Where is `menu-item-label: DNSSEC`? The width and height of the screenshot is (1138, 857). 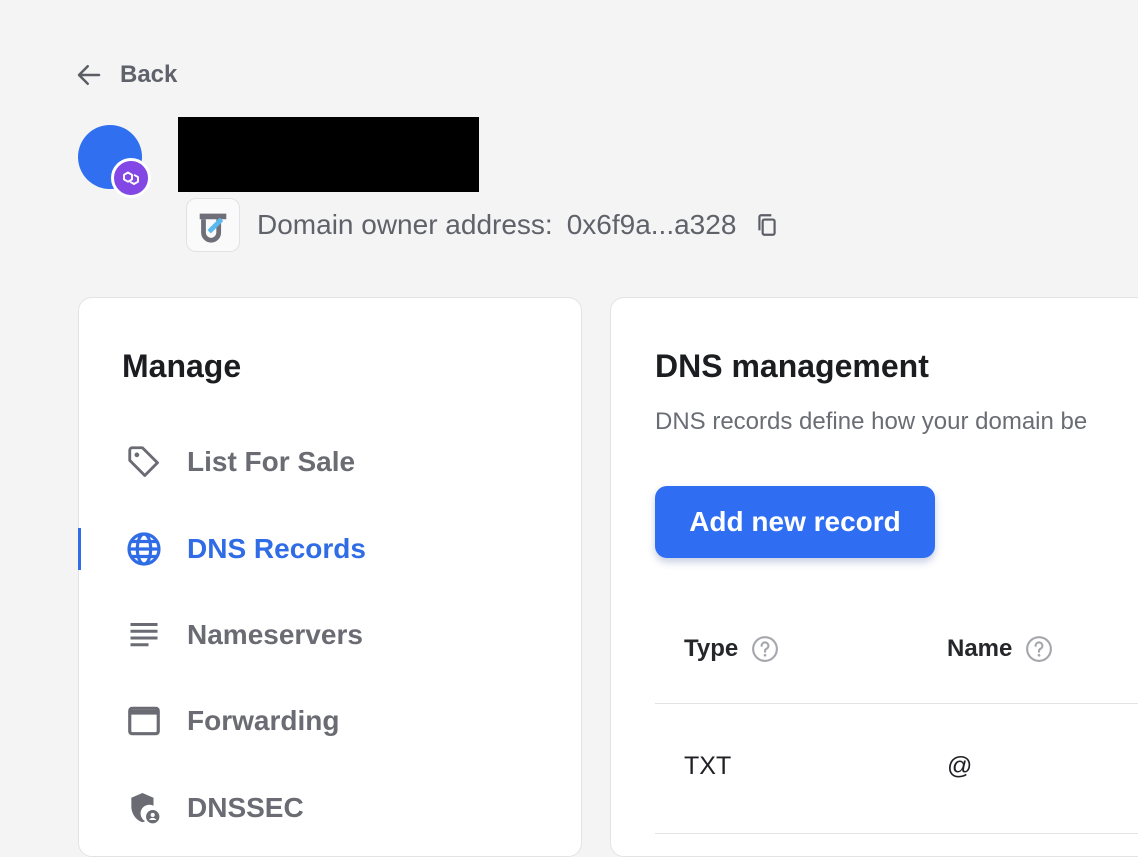
menu-item-label: DNSSEC is located at coordinates (245, 807).